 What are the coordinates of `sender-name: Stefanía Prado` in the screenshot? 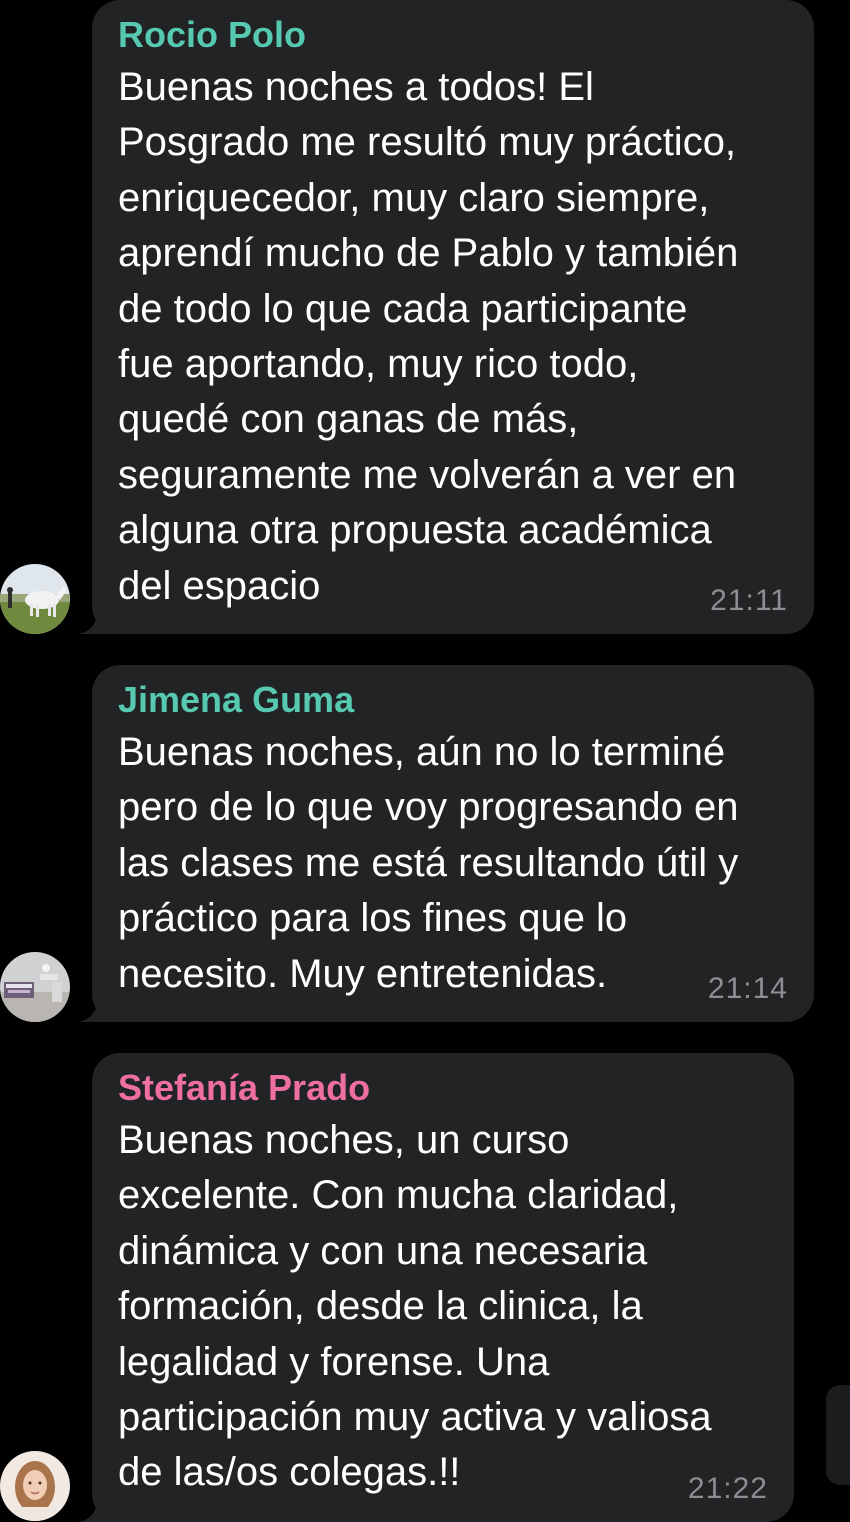 It's located at (443, 1088).